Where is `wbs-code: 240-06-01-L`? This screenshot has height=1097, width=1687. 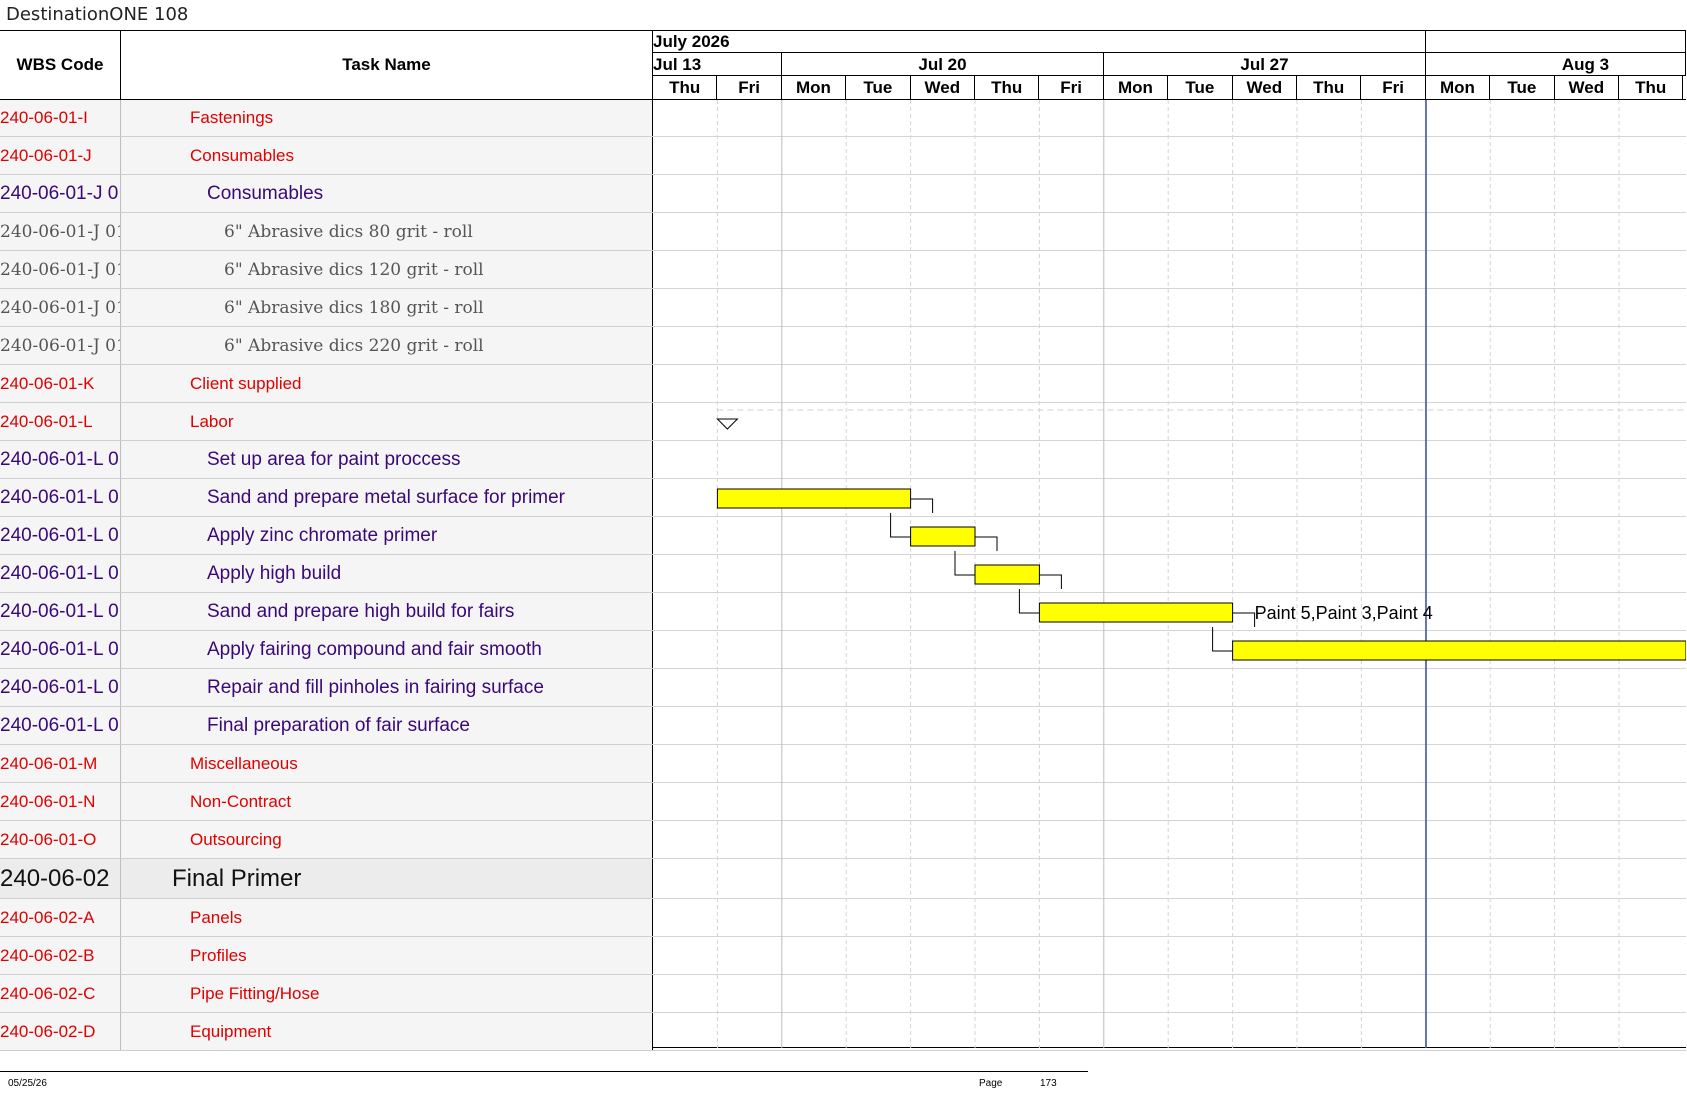
wbs-code: 240-06-01-L is located at coordinates (46, 421).